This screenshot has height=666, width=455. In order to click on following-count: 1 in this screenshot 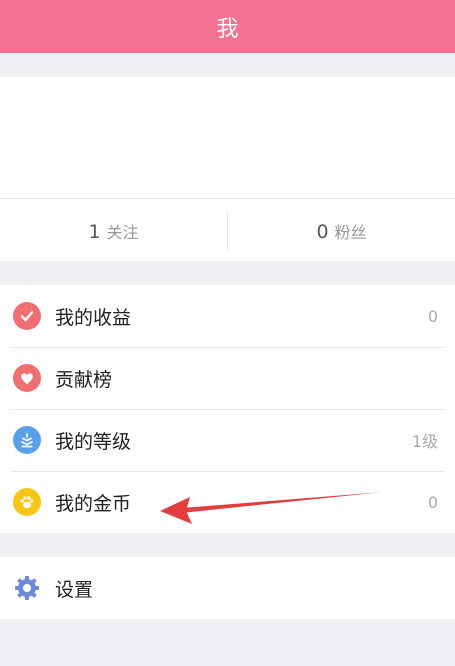, I will do `click(94, 231)`.